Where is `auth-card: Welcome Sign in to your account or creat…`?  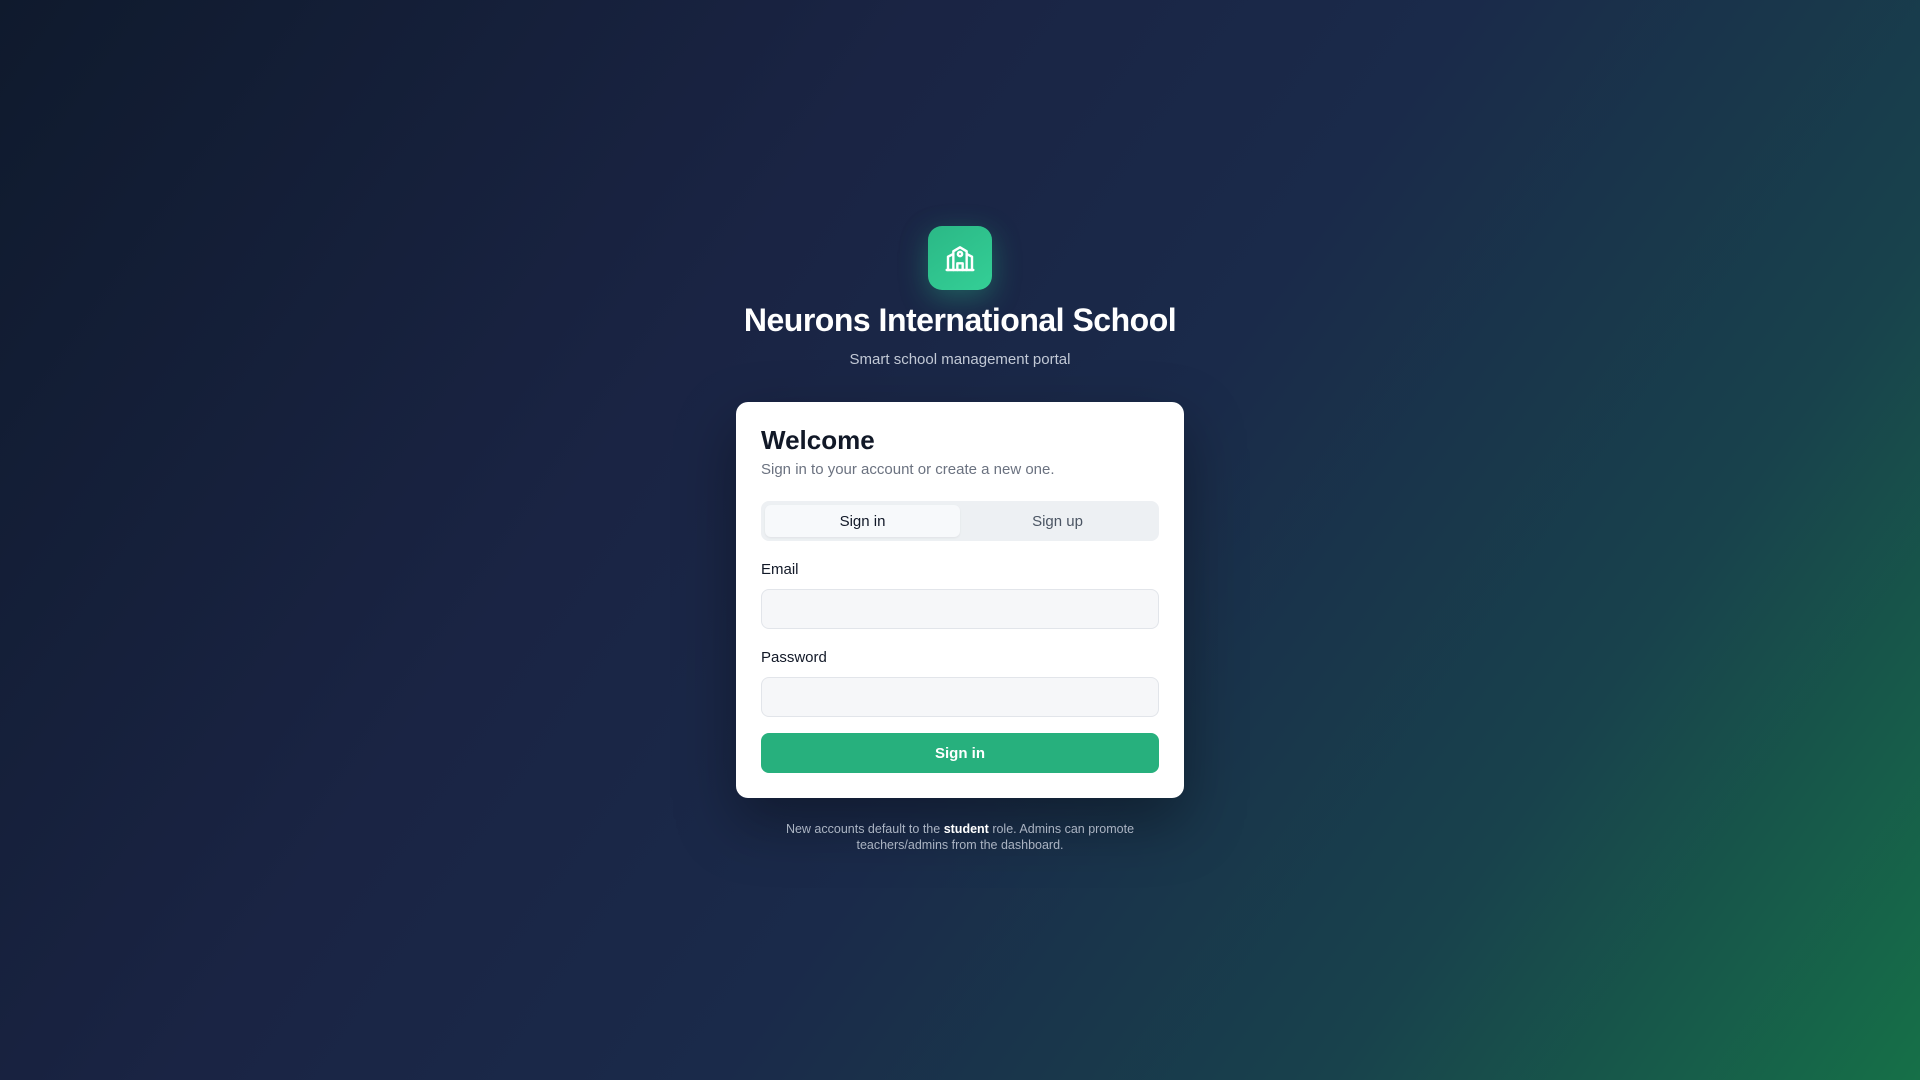 auth-card: Welcome Sign in to your account or creat… is located at coordinates (960, 600).